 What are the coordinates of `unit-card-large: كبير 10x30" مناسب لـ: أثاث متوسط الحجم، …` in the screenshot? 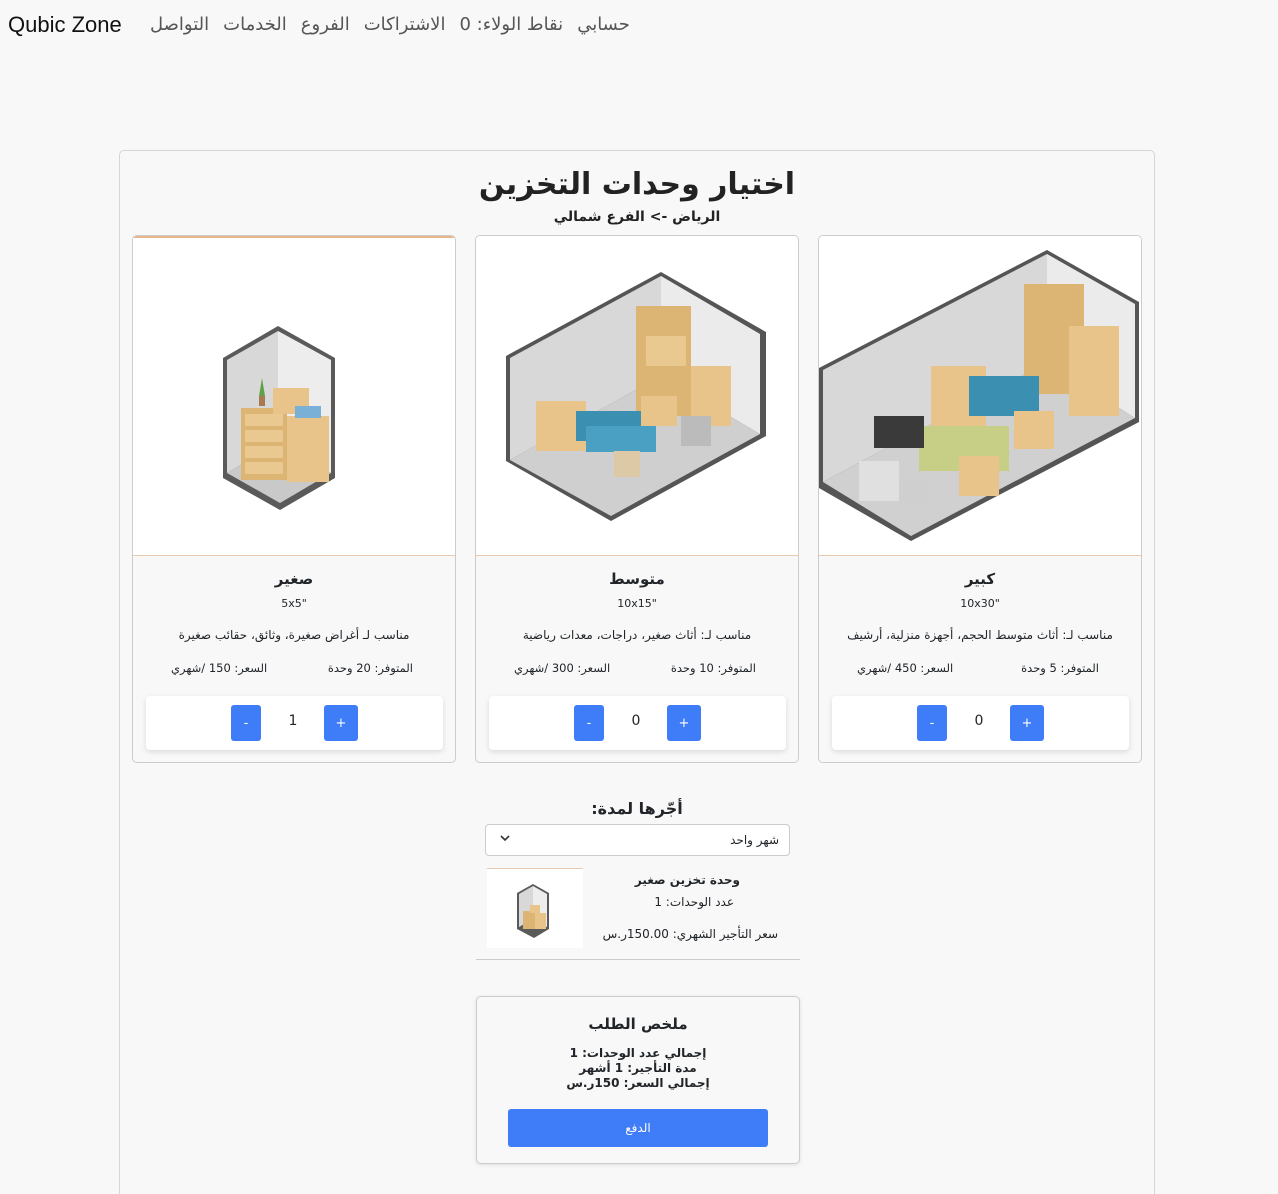 It's located at (980, 499).